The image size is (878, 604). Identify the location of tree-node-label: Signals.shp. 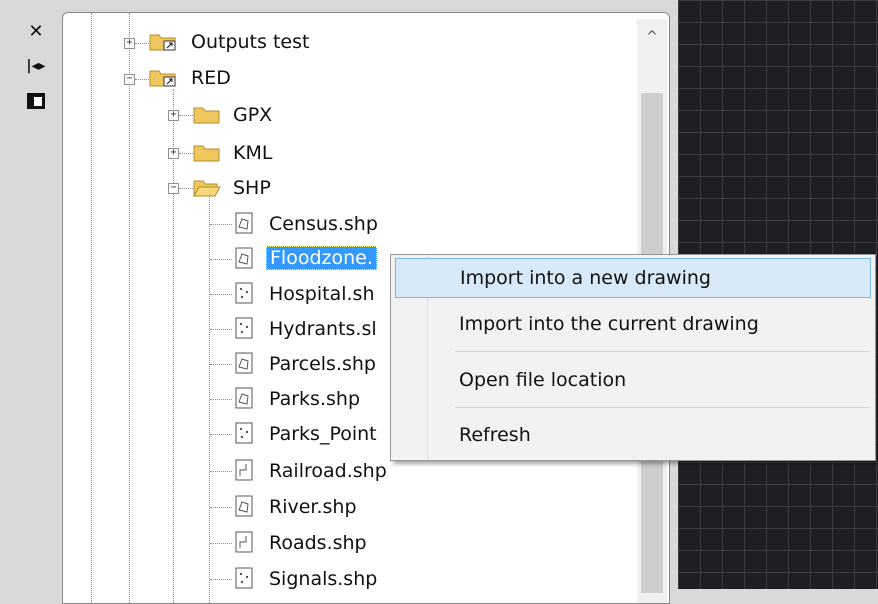
(323, 579).